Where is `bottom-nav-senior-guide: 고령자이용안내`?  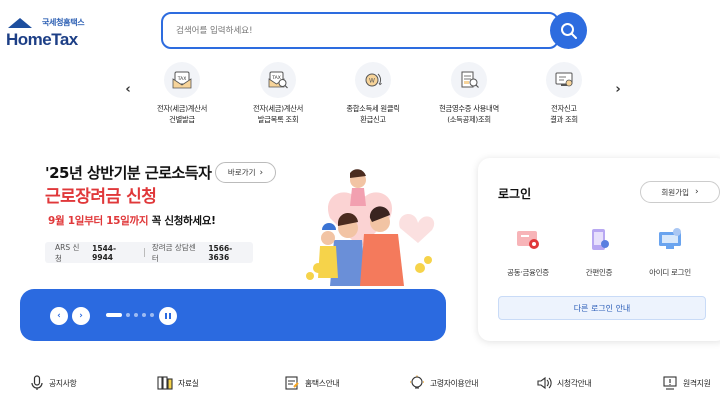 bottom-nav-senior-guide: 고령자이용안내 is located at coordinates (443, 383).